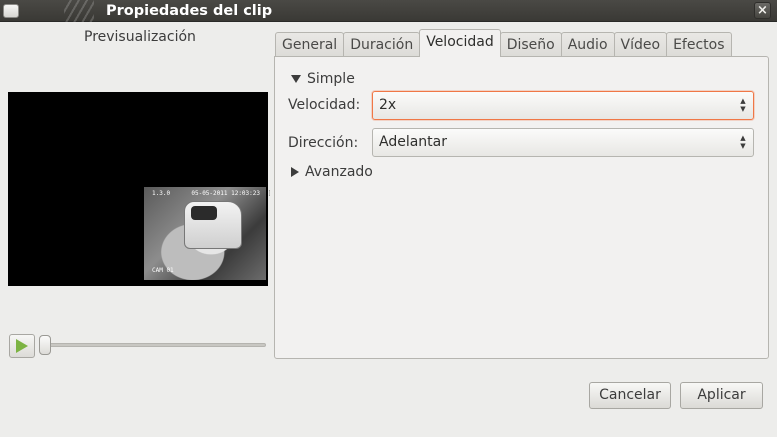 This screenshot has width=777, height=437. Describe the element at coordinates (630, 395) in the screenshot. I see `cancel-button: Cancelar` at that location.